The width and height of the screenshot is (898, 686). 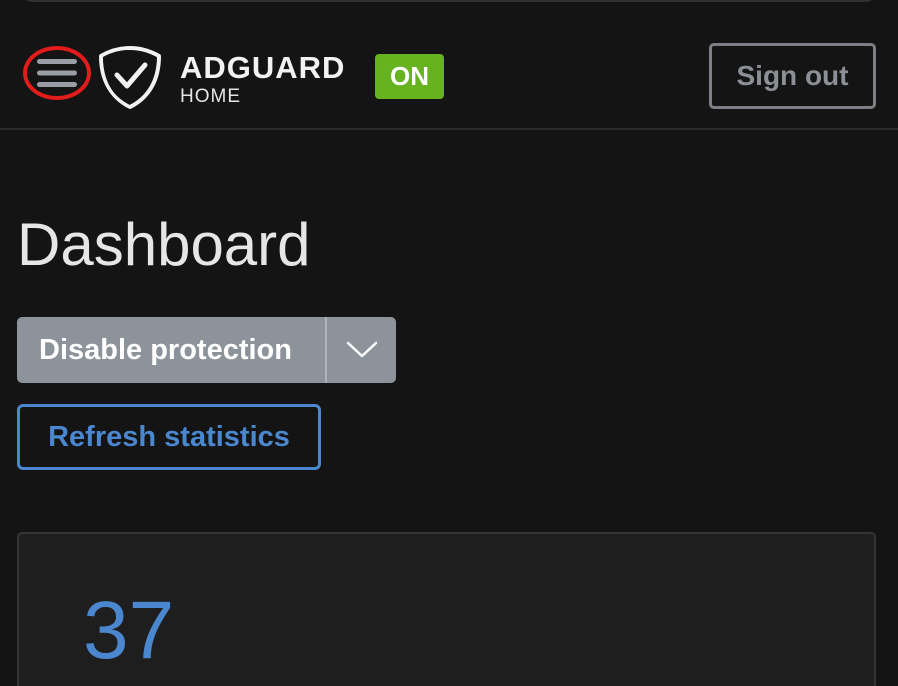 I want to click on protection-status-badge: ON, so click(x=409, y=76).